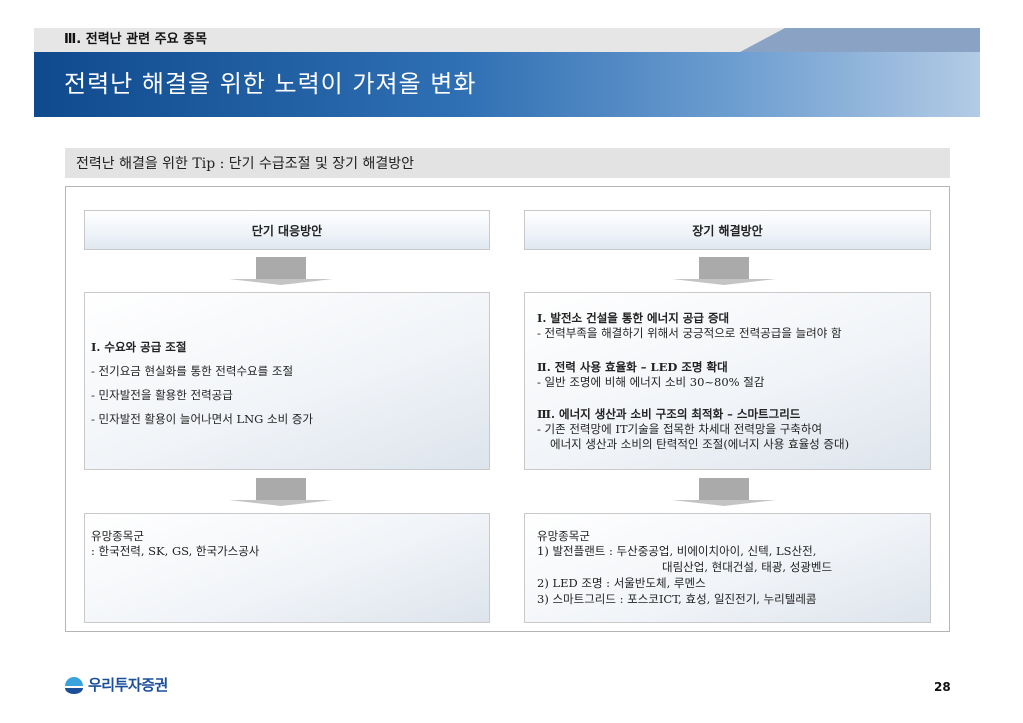 The width and height of the screenshot is (1023, 723). I want to click on measure-heading: Ⅰ. 발전소 건설을 통한 에너지 공급 증대, so click(633, 318).